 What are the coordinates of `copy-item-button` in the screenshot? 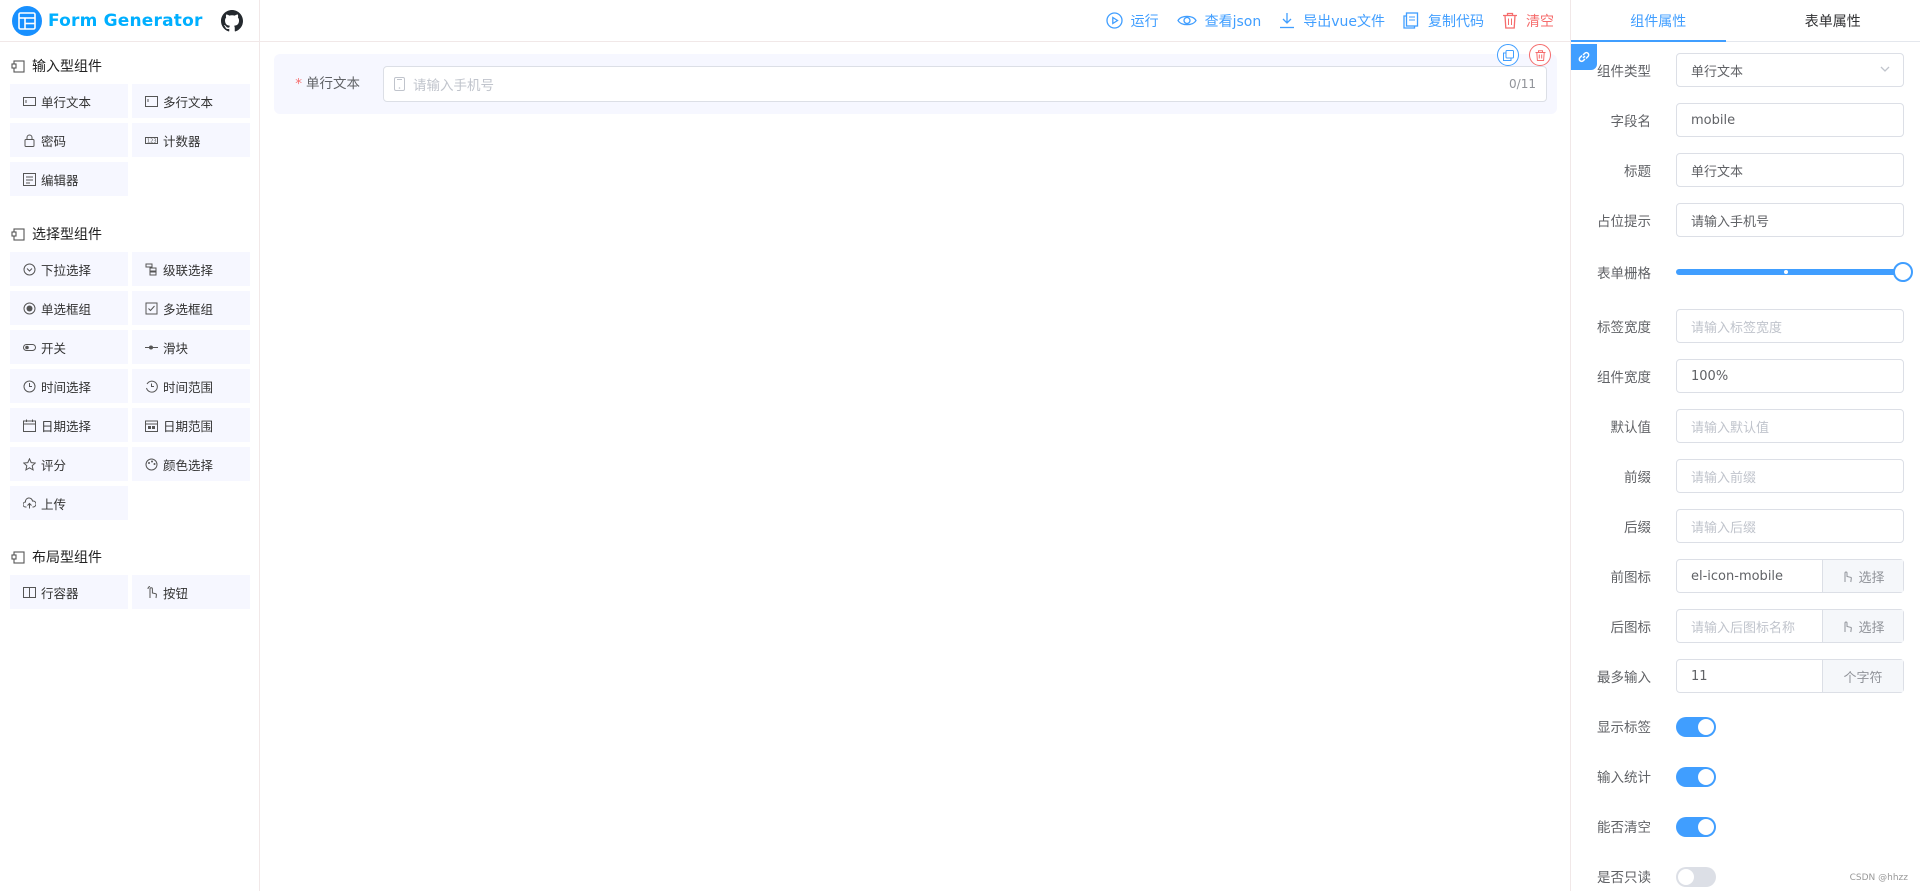 It's located at (1508, 55).